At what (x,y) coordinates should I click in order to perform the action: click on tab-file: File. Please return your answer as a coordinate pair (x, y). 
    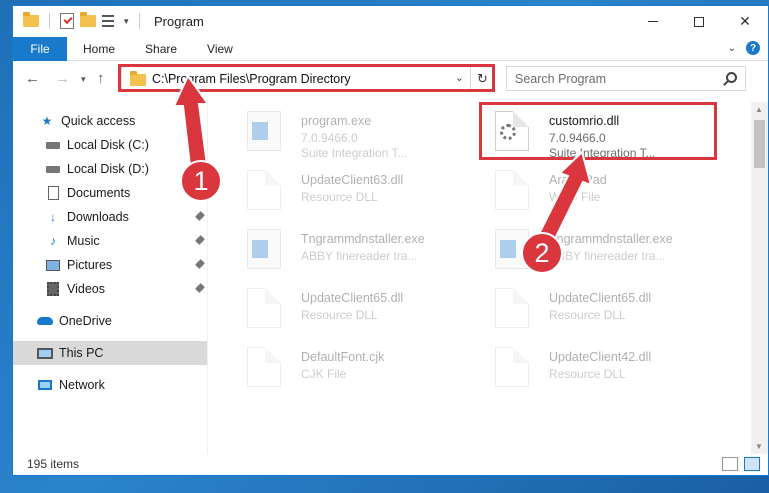
    Looking at the image, I should click on (40, 48).